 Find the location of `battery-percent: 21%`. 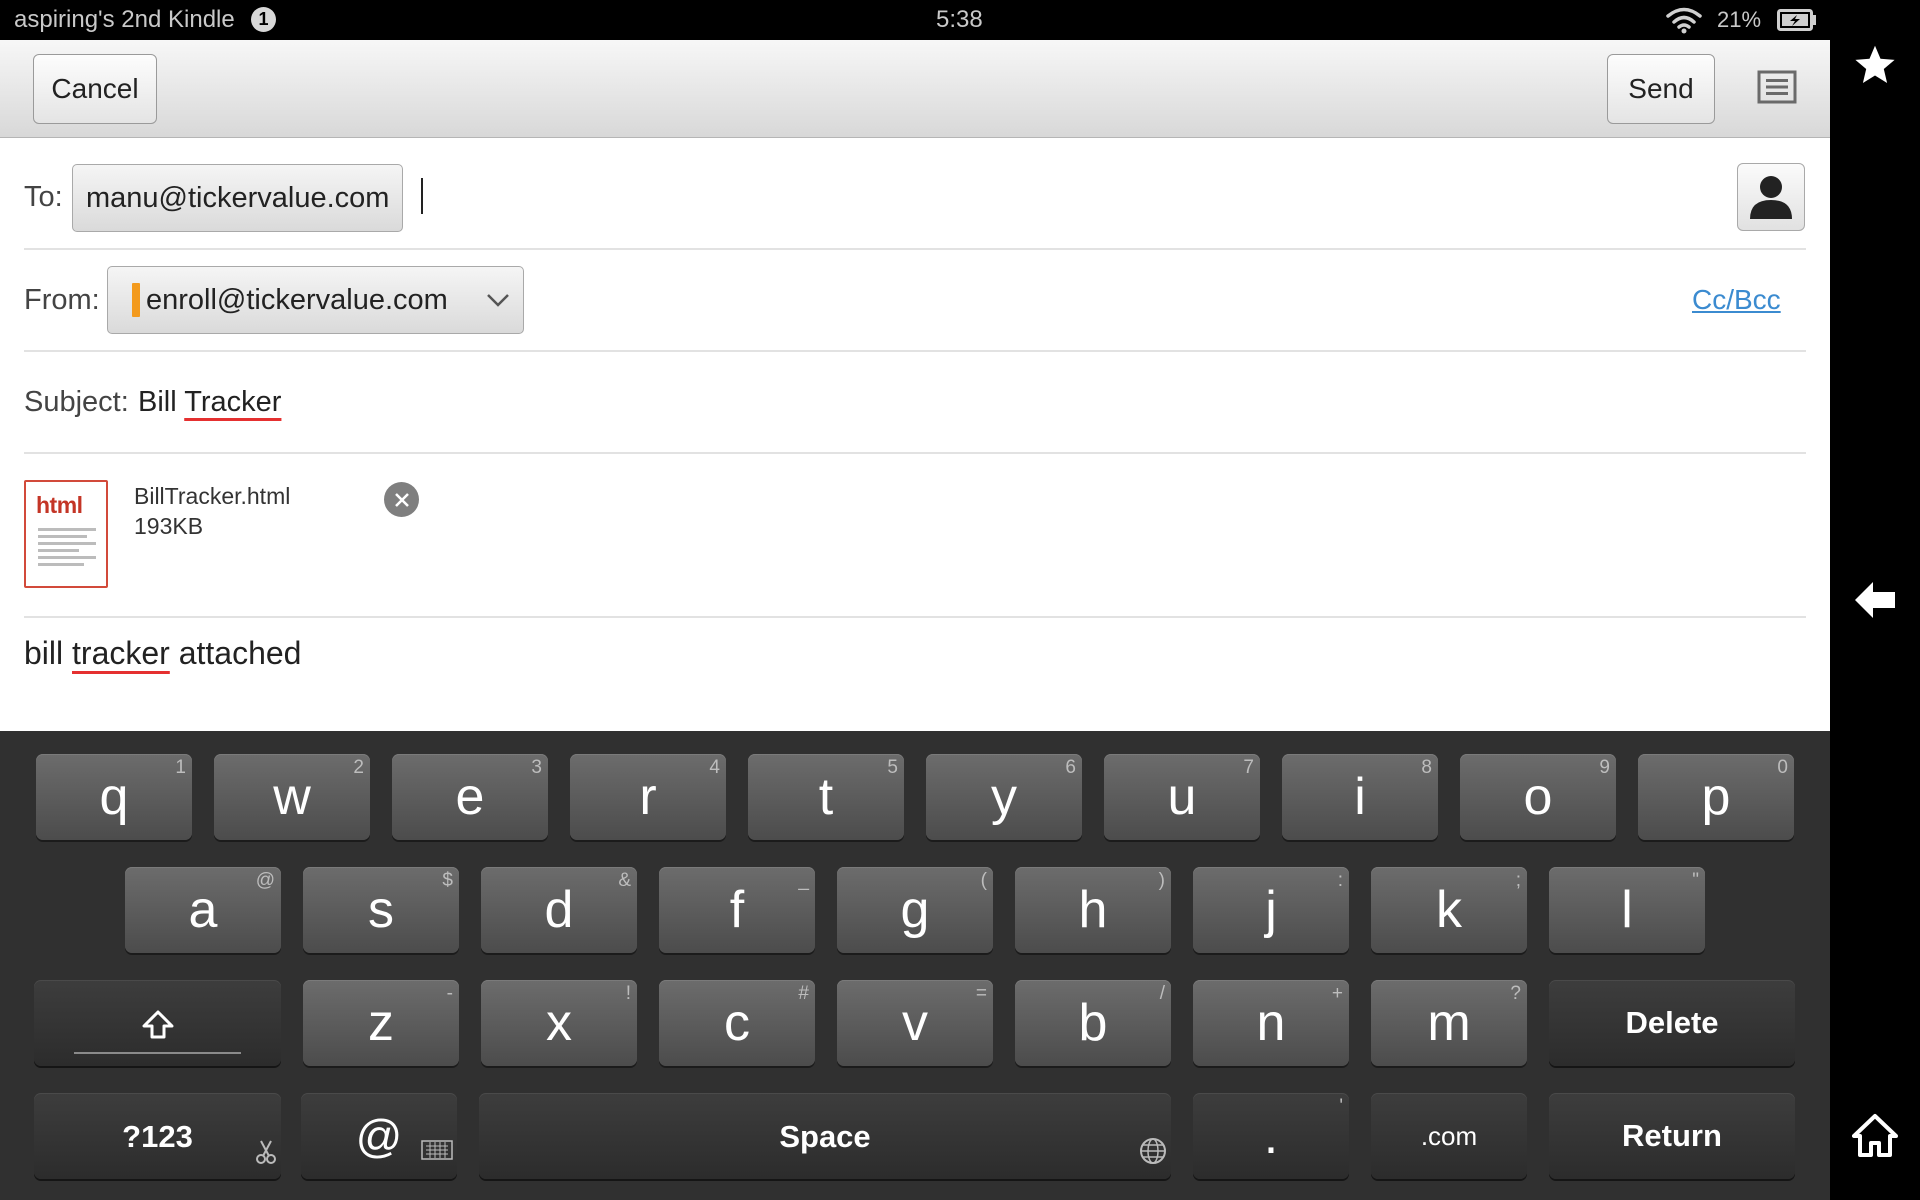

battery-percent: 21% is located at coordinates (1739, 19).